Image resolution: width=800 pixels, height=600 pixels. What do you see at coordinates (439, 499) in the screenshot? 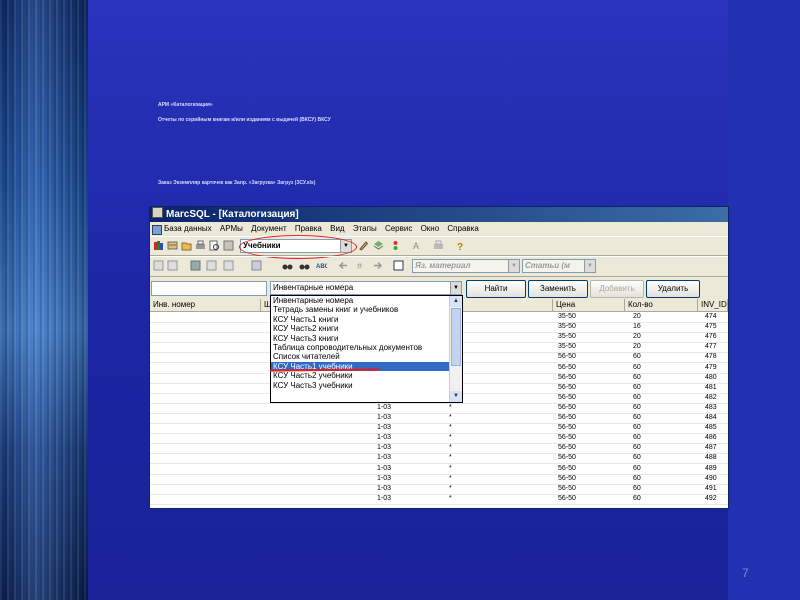
I see `table-row: 1-03 * 56-50 60 492` at bounding box center [439, 499].